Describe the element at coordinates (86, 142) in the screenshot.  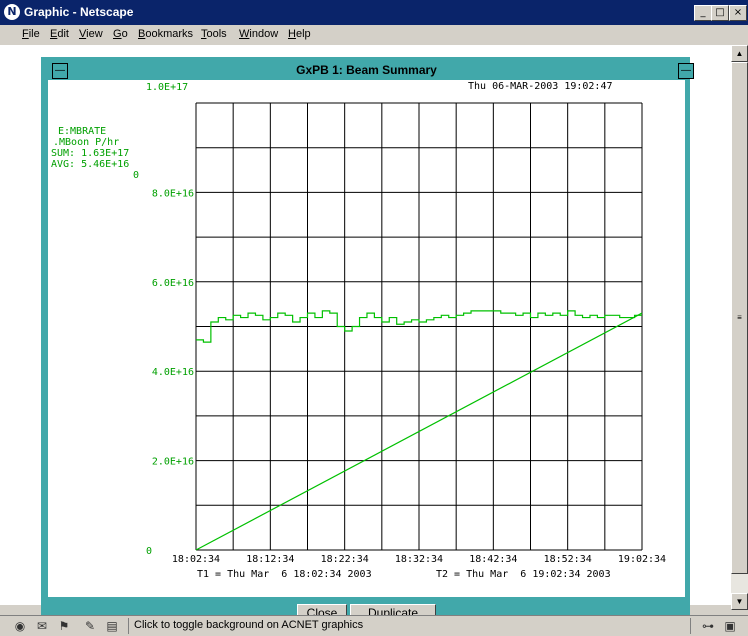
I see `legend-units: .MBoon P/hr` at that location.